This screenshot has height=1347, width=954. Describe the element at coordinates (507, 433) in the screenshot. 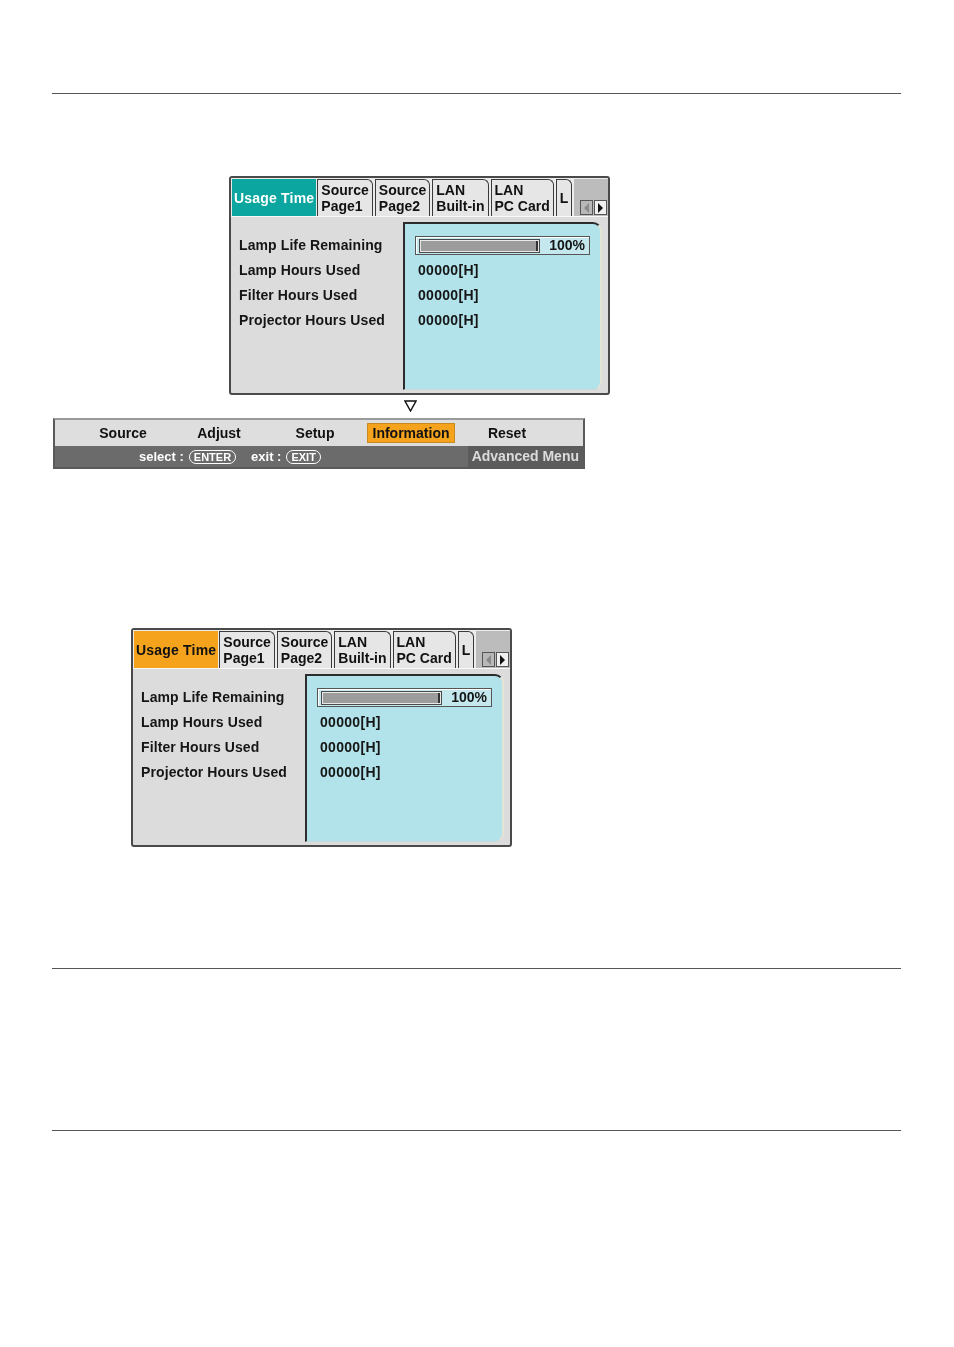

I see `menu-item: Reset` at that location.